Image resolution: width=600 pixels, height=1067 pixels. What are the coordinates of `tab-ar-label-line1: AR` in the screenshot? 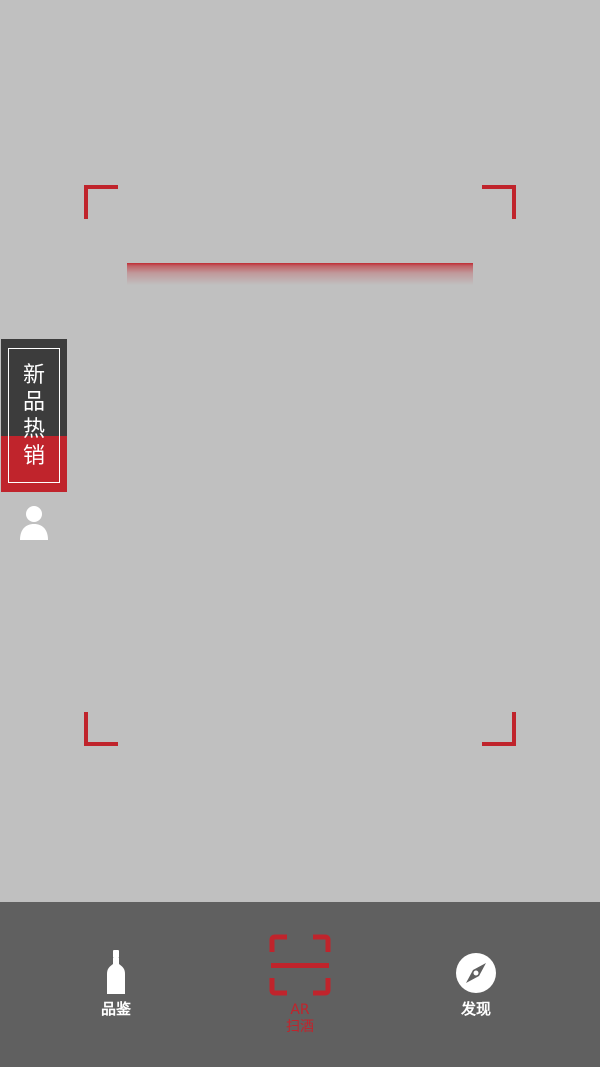 It's located at (300, 1010).